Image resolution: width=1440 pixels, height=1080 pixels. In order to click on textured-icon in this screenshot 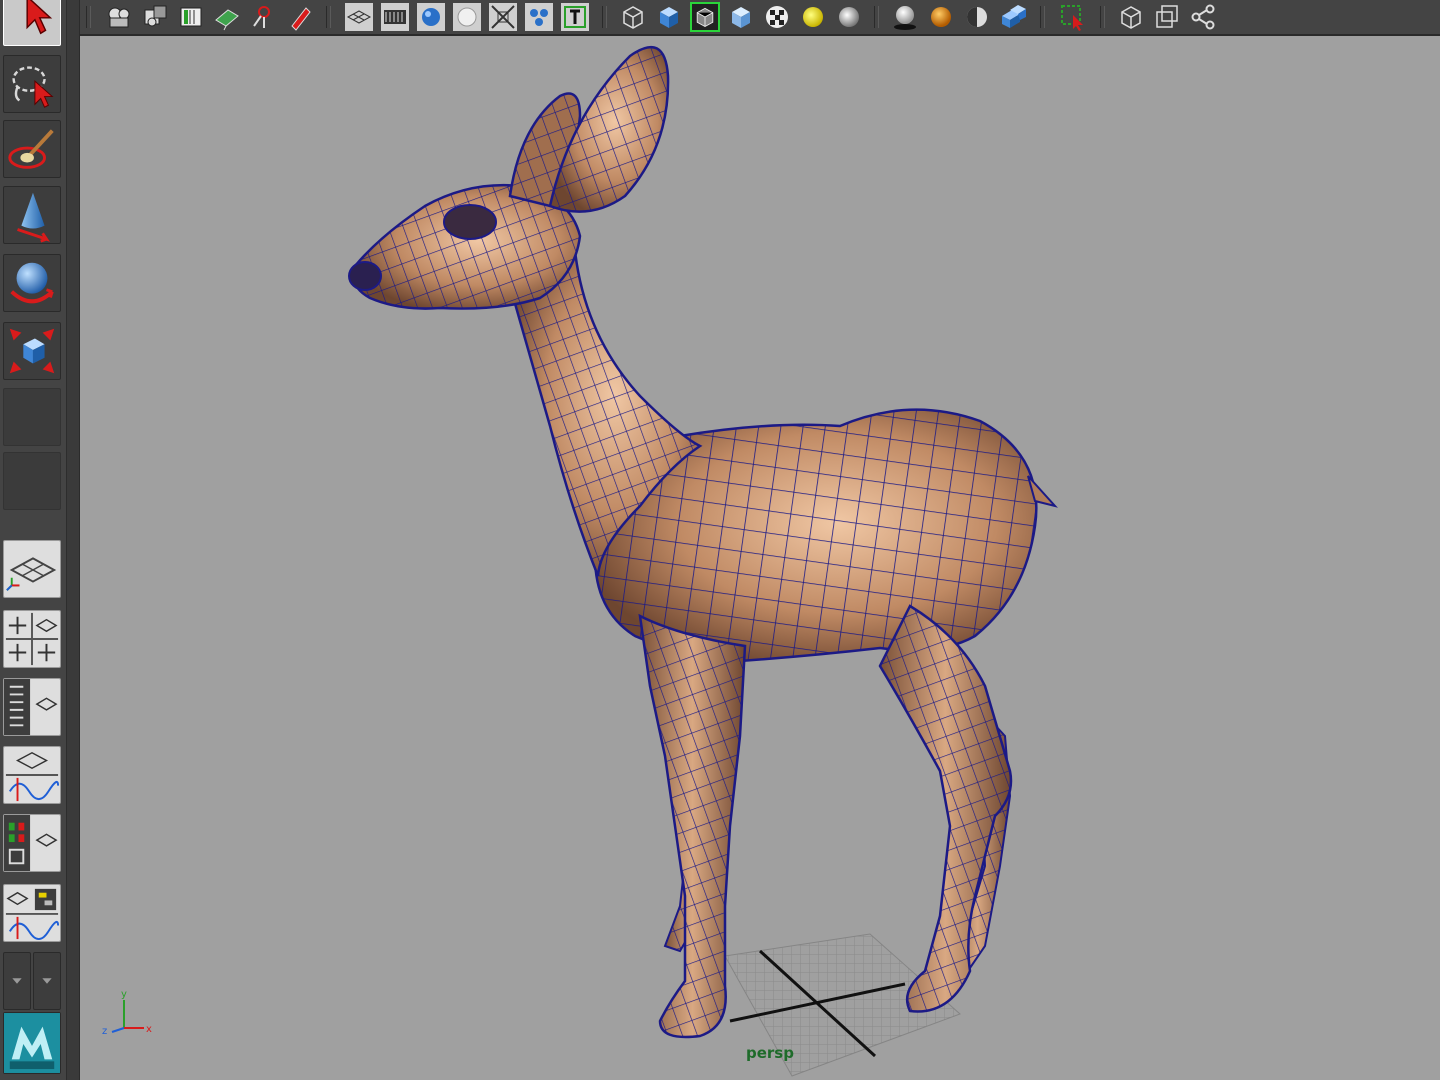, I will do `click(777, 17)`.